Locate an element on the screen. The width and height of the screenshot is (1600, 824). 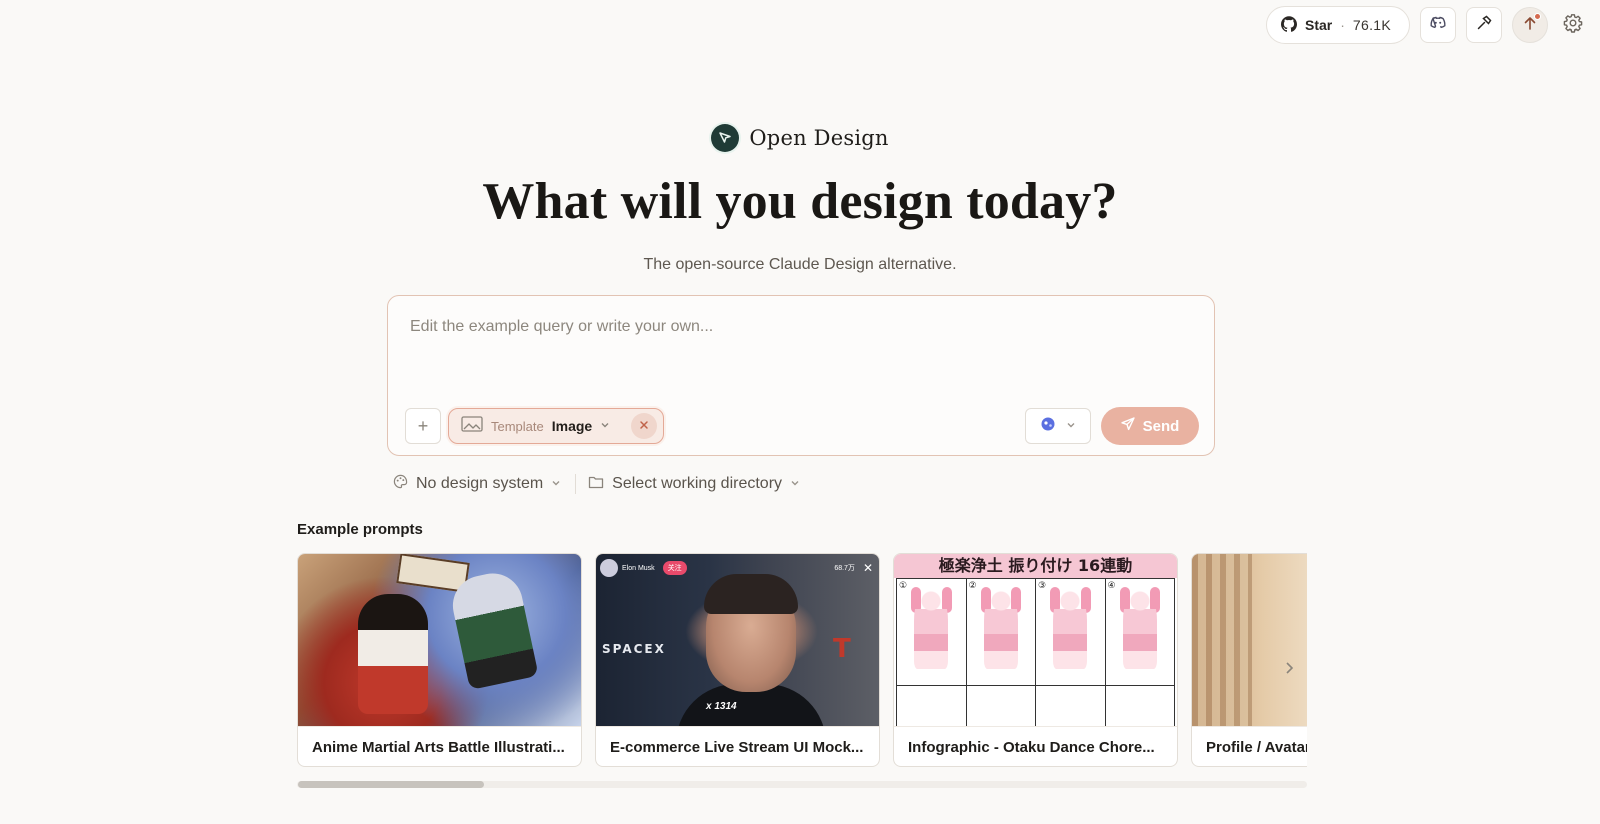
thumb-cell: ② is located at coordinates (1000, 632).